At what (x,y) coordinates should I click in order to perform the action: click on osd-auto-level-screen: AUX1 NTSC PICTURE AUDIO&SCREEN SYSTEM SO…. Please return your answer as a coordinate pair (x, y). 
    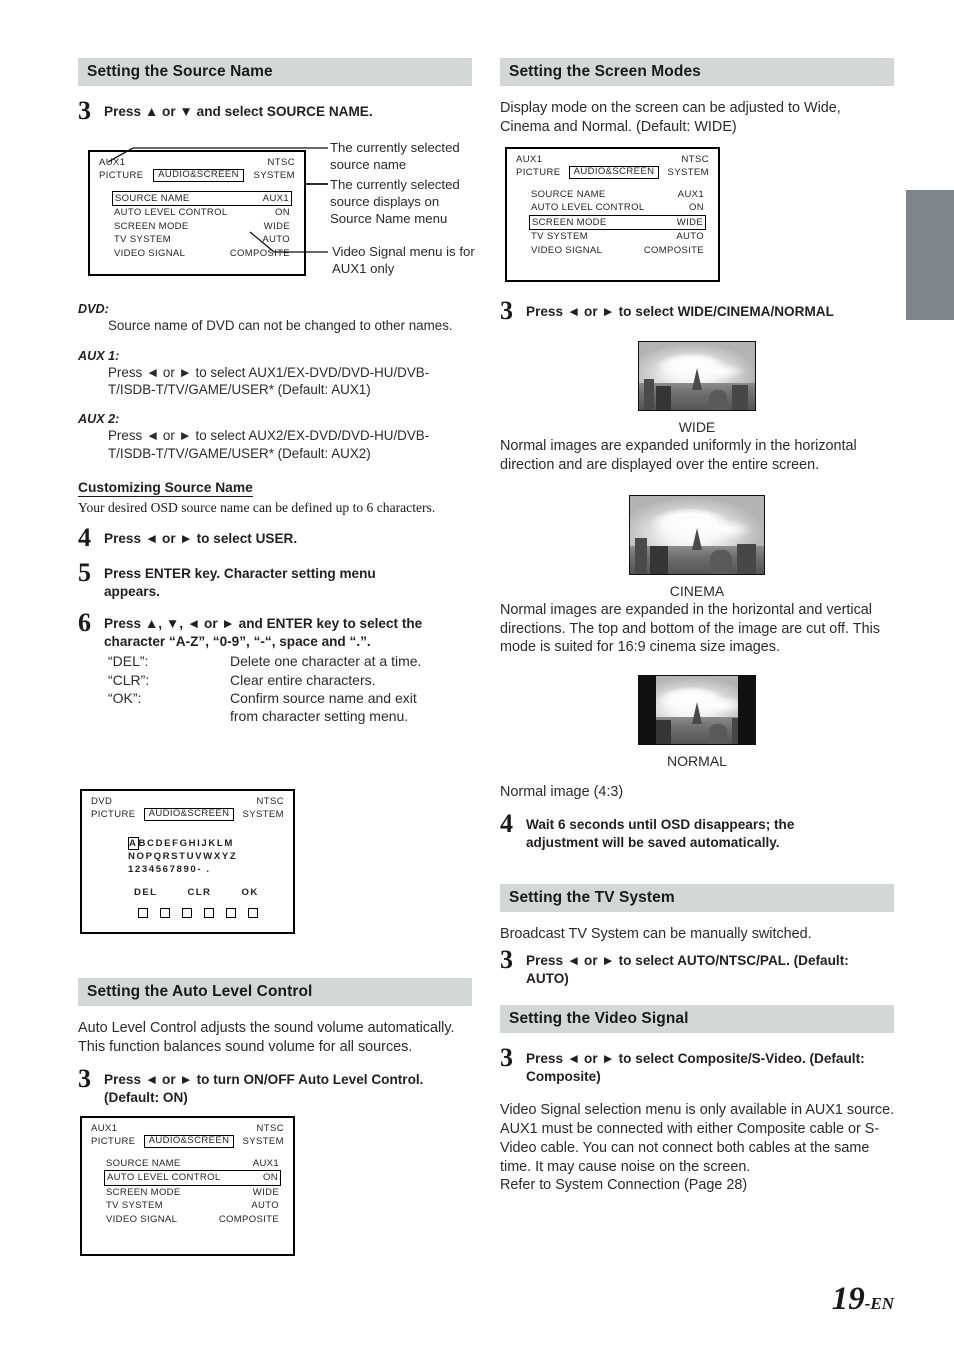
    Looking at the image, I should click on (187, 1186).